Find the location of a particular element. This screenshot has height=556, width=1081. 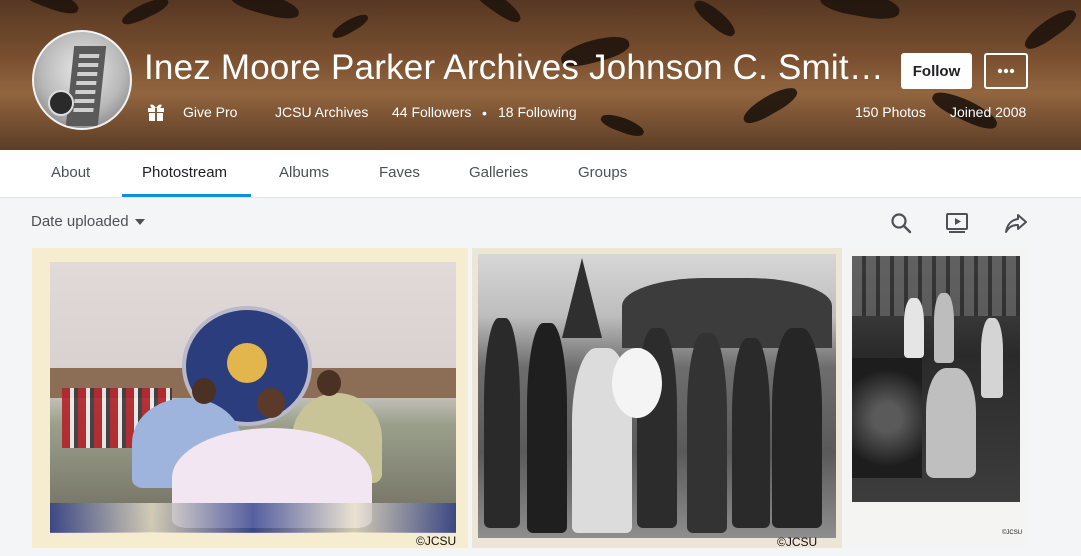

more-icon is located at coordinates (1006, 71).